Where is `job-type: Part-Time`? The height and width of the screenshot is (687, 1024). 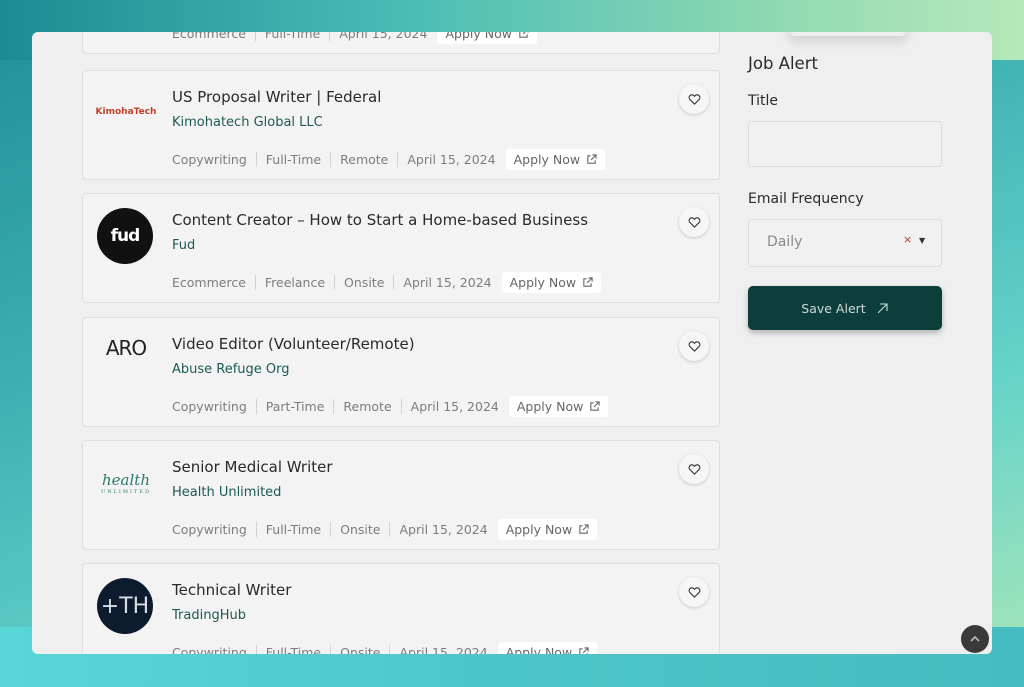
job-type: Part-Time is located at coordinates (300, 406).